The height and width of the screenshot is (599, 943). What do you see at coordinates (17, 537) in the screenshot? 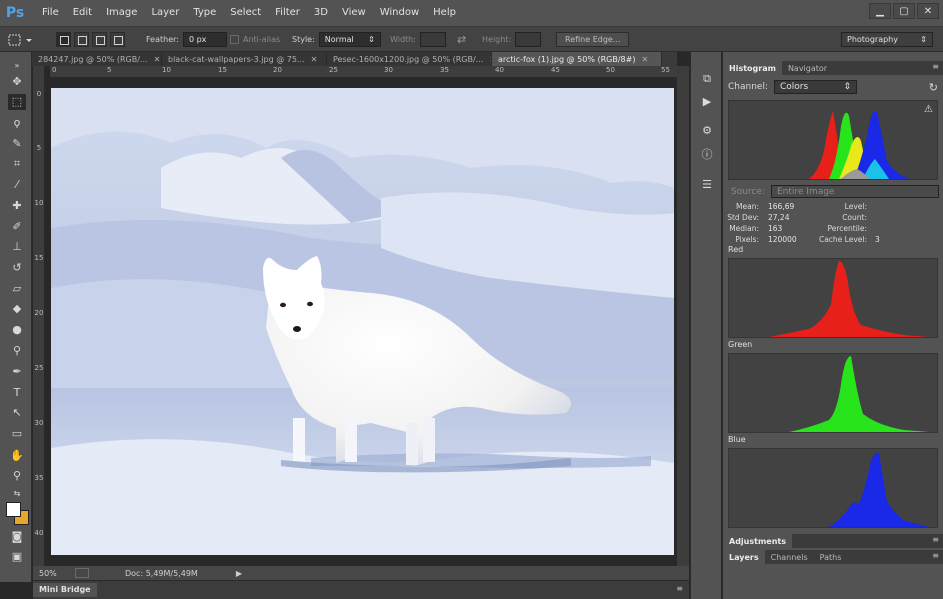
I see `quick-mask-icon: ◙` at bounding box center [17, 537].